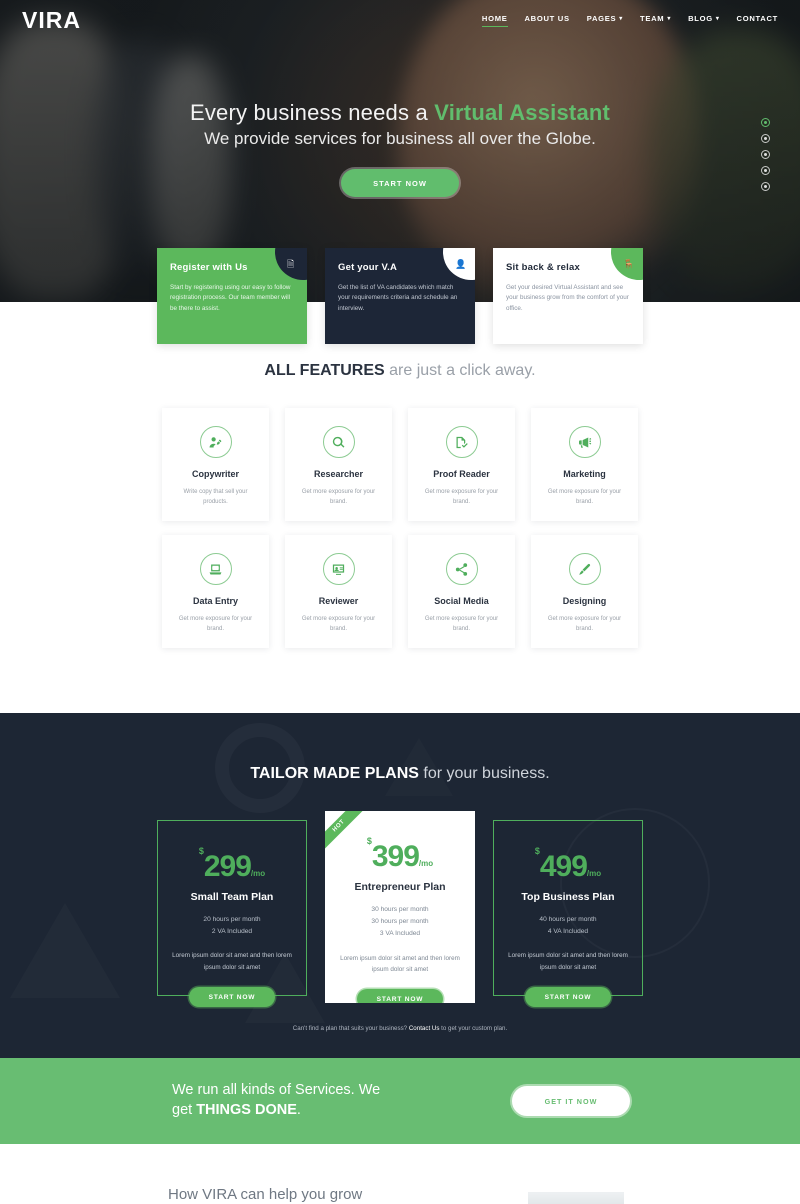  I want to click on paint-brush-icon, so click(584, 569).